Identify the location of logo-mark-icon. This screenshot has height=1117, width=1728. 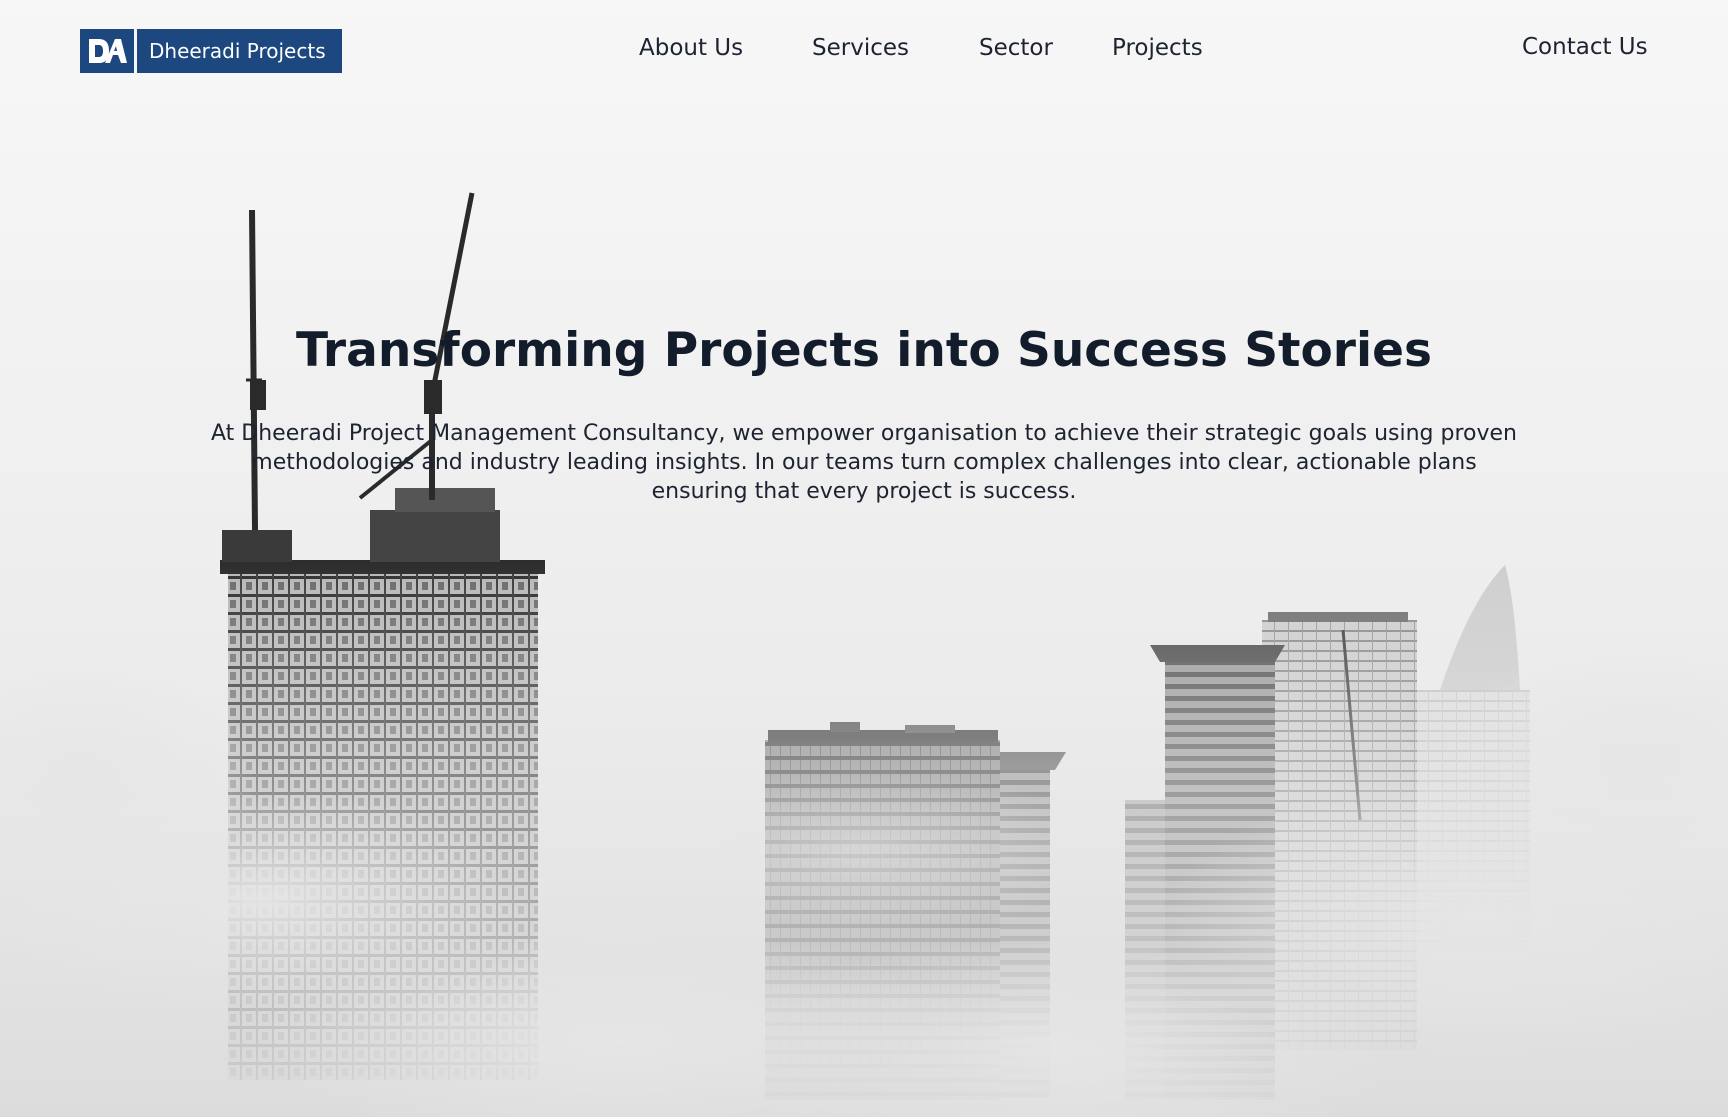
(107, 51).